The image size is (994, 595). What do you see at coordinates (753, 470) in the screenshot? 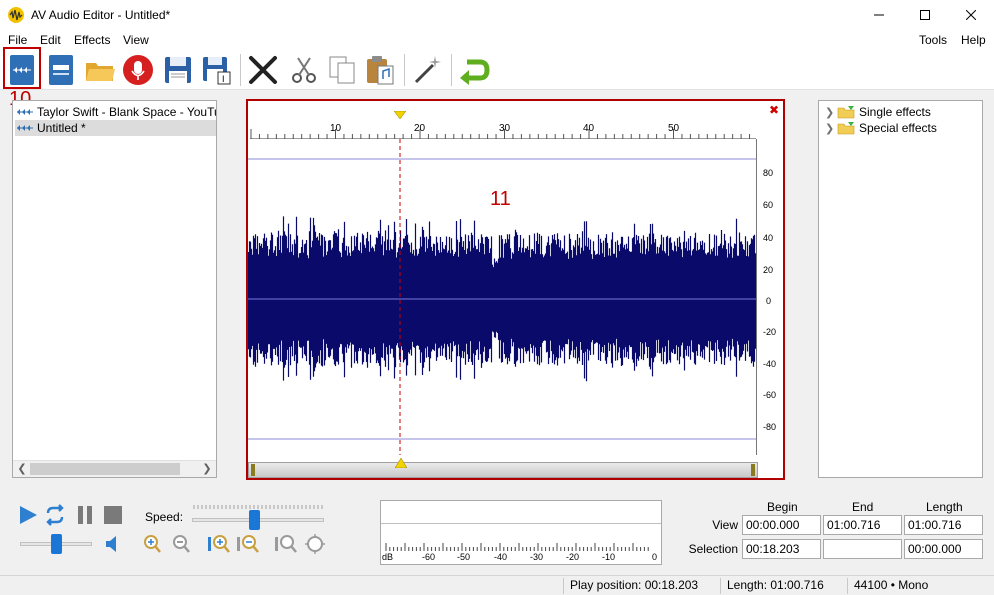
I see `scroll-handle-right` at bounding box center [753, 470].